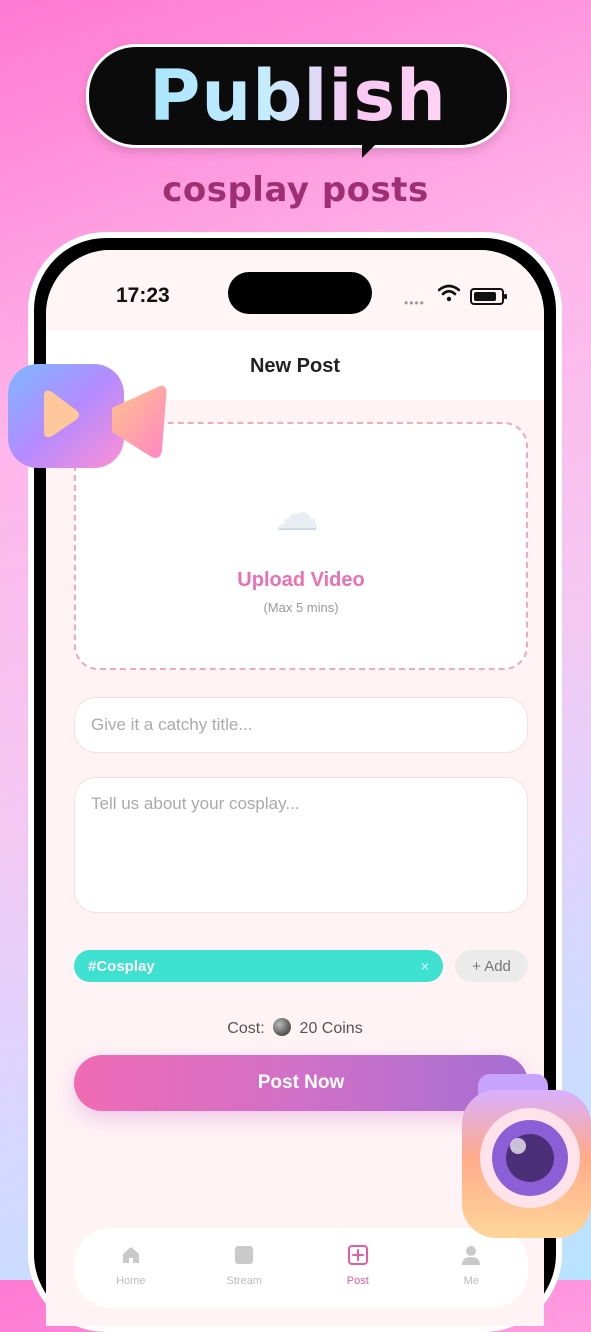 This screenshot has height=1332, width=591. Describe the element at coordinates (246, 1028) in the screenshot. I see `cost-label: Cost:` at that location.